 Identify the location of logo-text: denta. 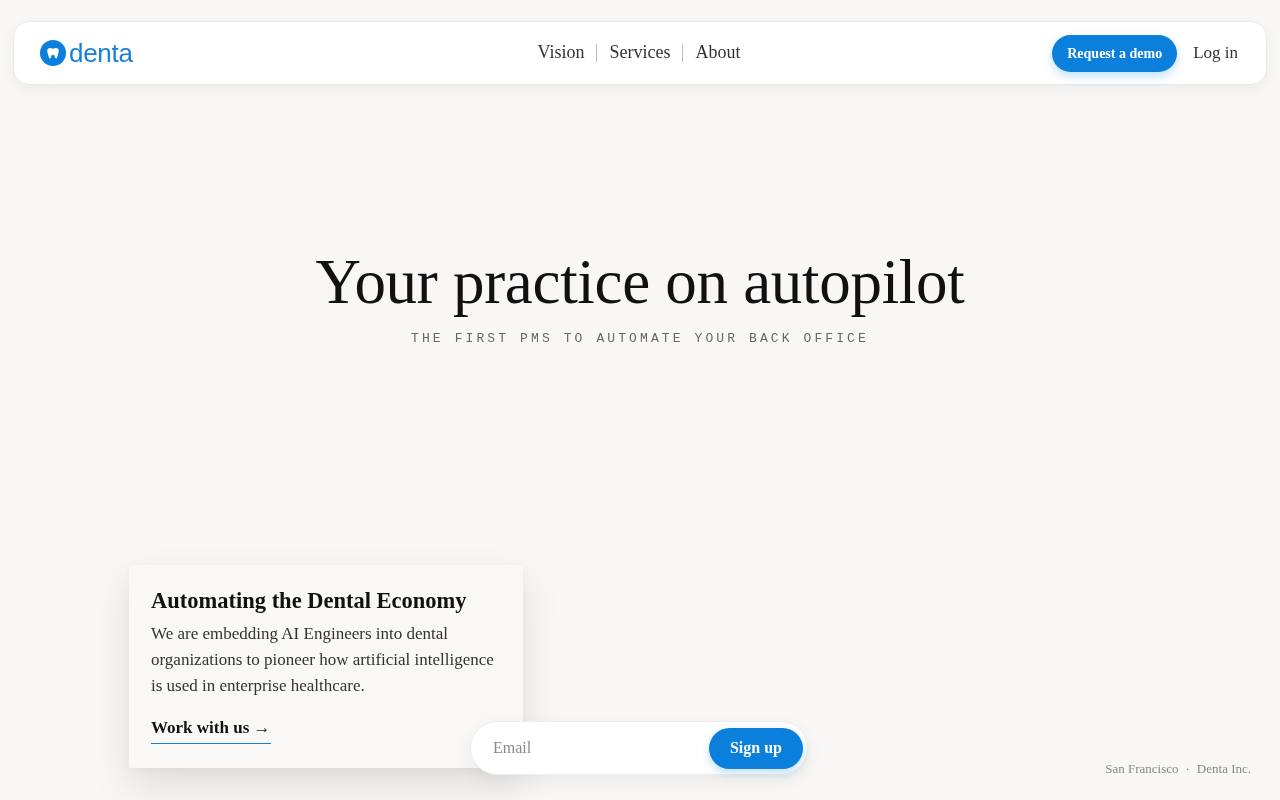
(101, 53).